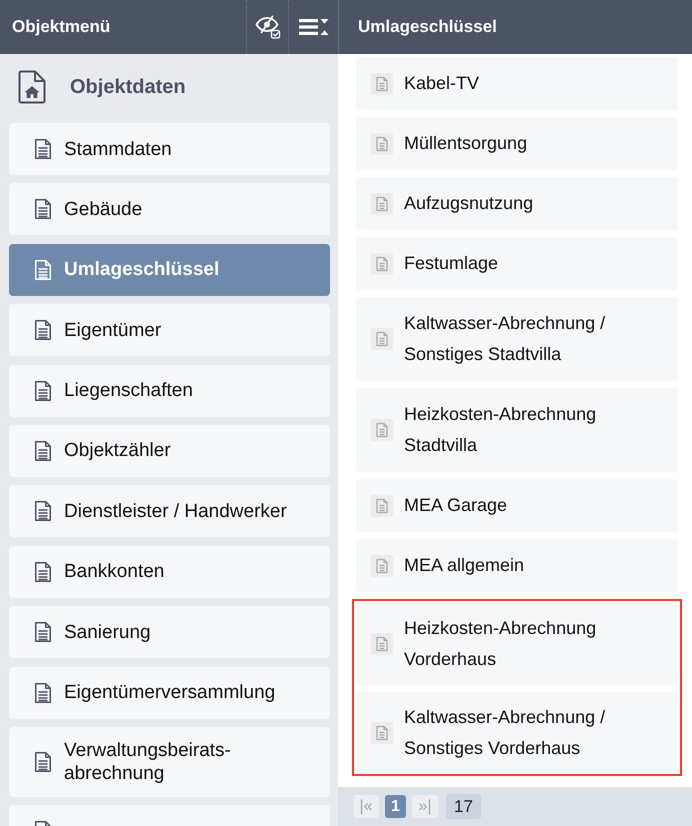 This screenshot has width=692, height=826. What do you see at coordinates (32, 87) in the screenshot?
I see `house-document-icon` at bounding box center [32, 87].